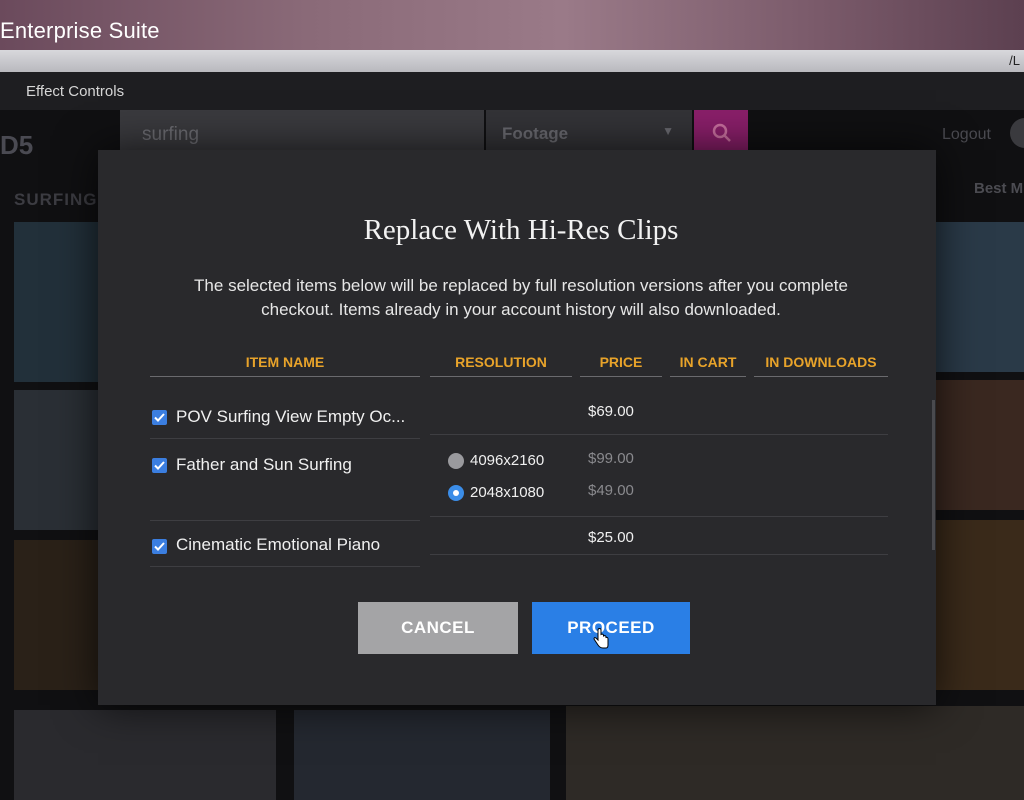 This screenshot has width=1024, height=800. I want to click on chevron-down-icon: ▼, so click(668, 131).